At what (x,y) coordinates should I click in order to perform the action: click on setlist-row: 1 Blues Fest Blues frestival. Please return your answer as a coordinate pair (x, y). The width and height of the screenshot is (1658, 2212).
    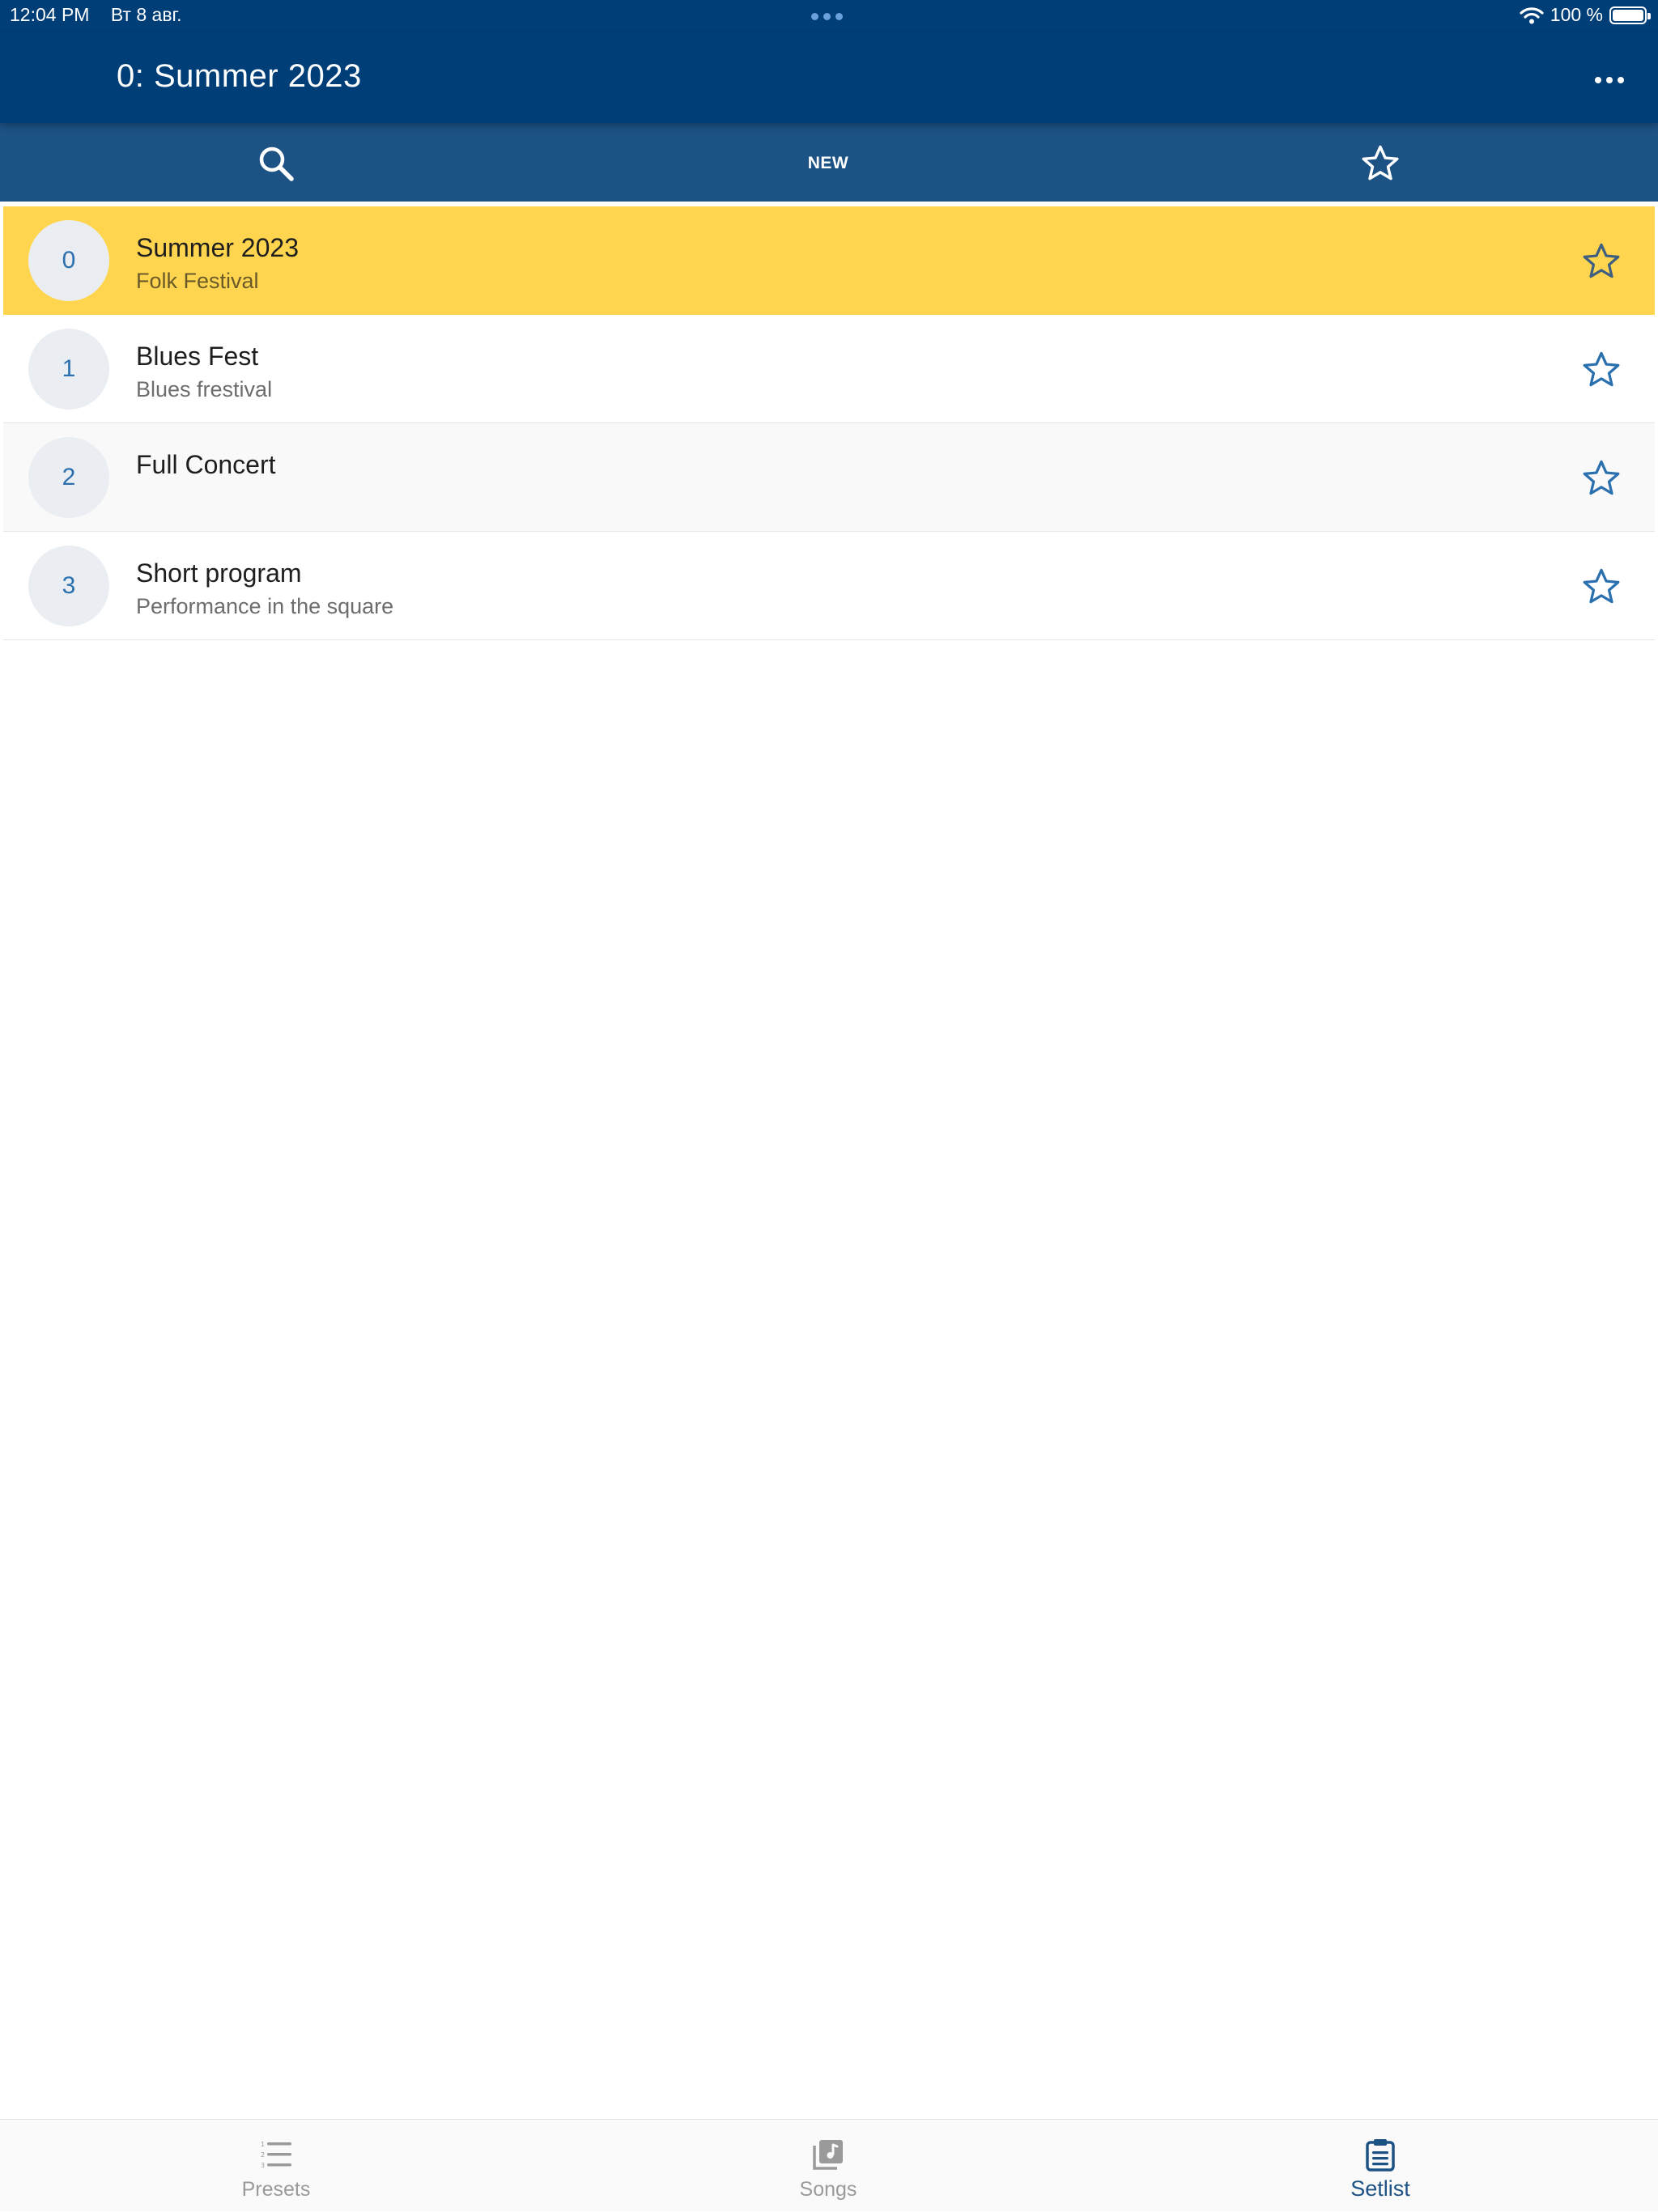
    Looking at the image, I should click on (829, 369).